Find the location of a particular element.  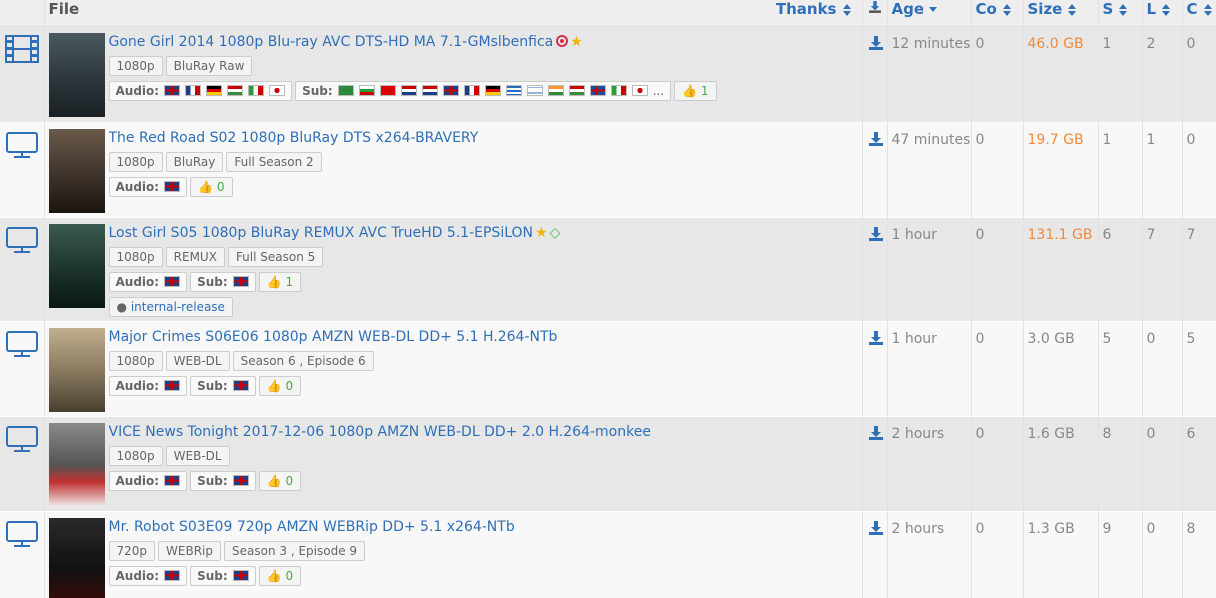

header-s: S is located at coordinates (1120, 13).